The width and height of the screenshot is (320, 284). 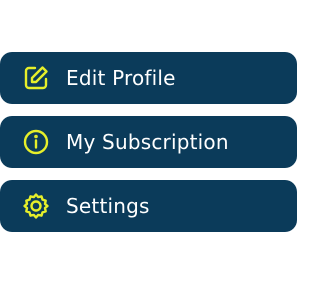 What do you see at coordinates (121, 78) in the screenshot?
I see `menu-item-label: Edit Profile` at bounding box center [121, 78].